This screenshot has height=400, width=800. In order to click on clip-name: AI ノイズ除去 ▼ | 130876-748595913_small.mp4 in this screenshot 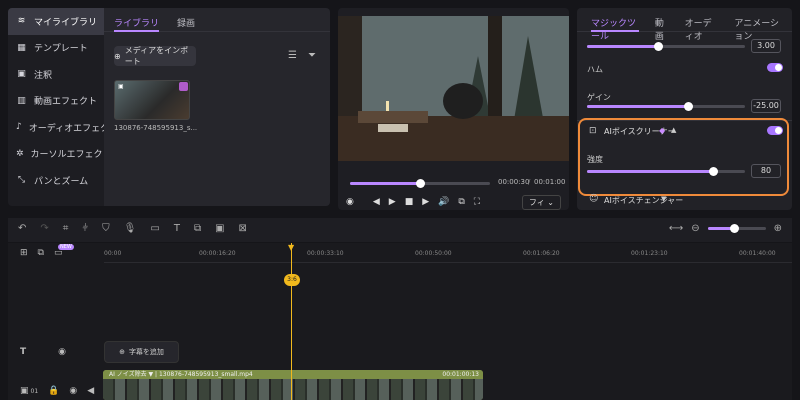, I will do `click(181, 374)`.